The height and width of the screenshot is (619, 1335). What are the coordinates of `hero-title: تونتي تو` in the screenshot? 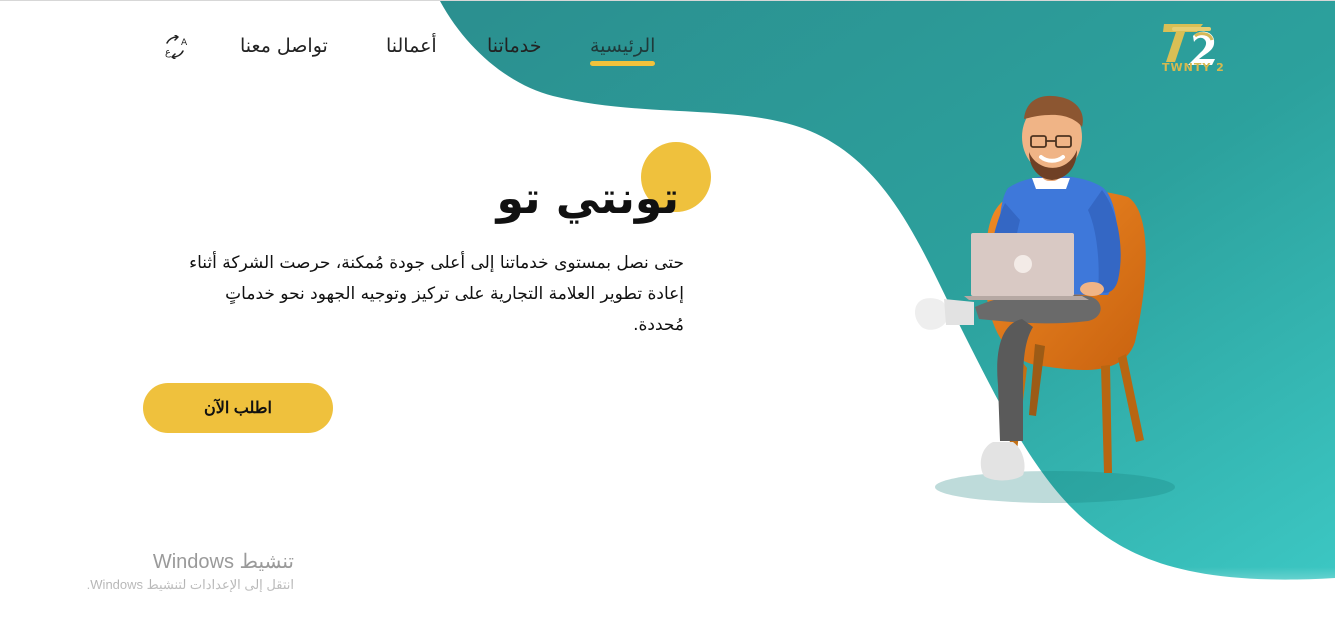 It's located at (587, 199).